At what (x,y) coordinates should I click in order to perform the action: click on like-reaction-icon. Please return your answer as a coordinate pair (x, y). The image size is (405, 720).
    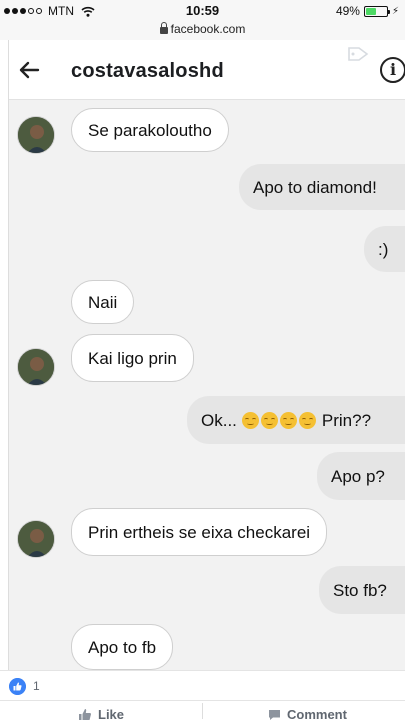
    Looking at the image, I should click on (17, 686).